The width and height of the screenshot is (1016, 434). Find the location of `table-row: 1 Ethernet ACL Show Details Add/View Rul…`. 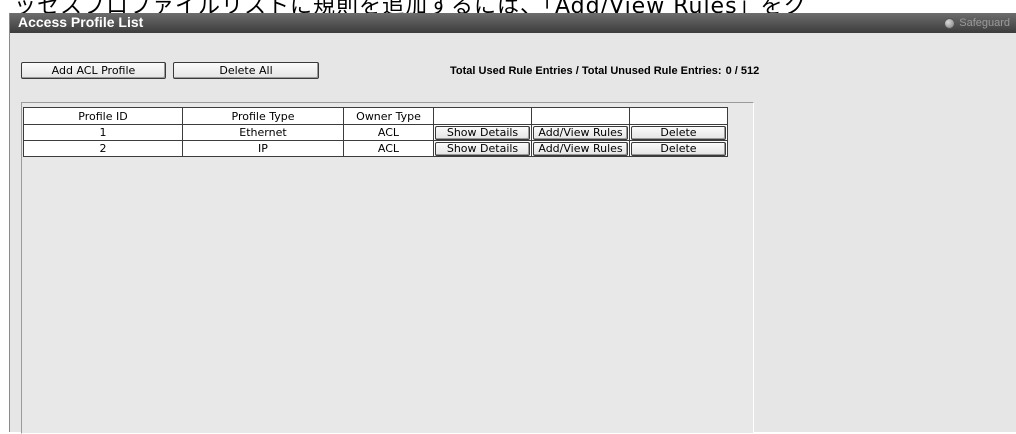

table-row: 1 Ethernet ACL Show Details Add/View Rul… is located at coordinates (375, 132).